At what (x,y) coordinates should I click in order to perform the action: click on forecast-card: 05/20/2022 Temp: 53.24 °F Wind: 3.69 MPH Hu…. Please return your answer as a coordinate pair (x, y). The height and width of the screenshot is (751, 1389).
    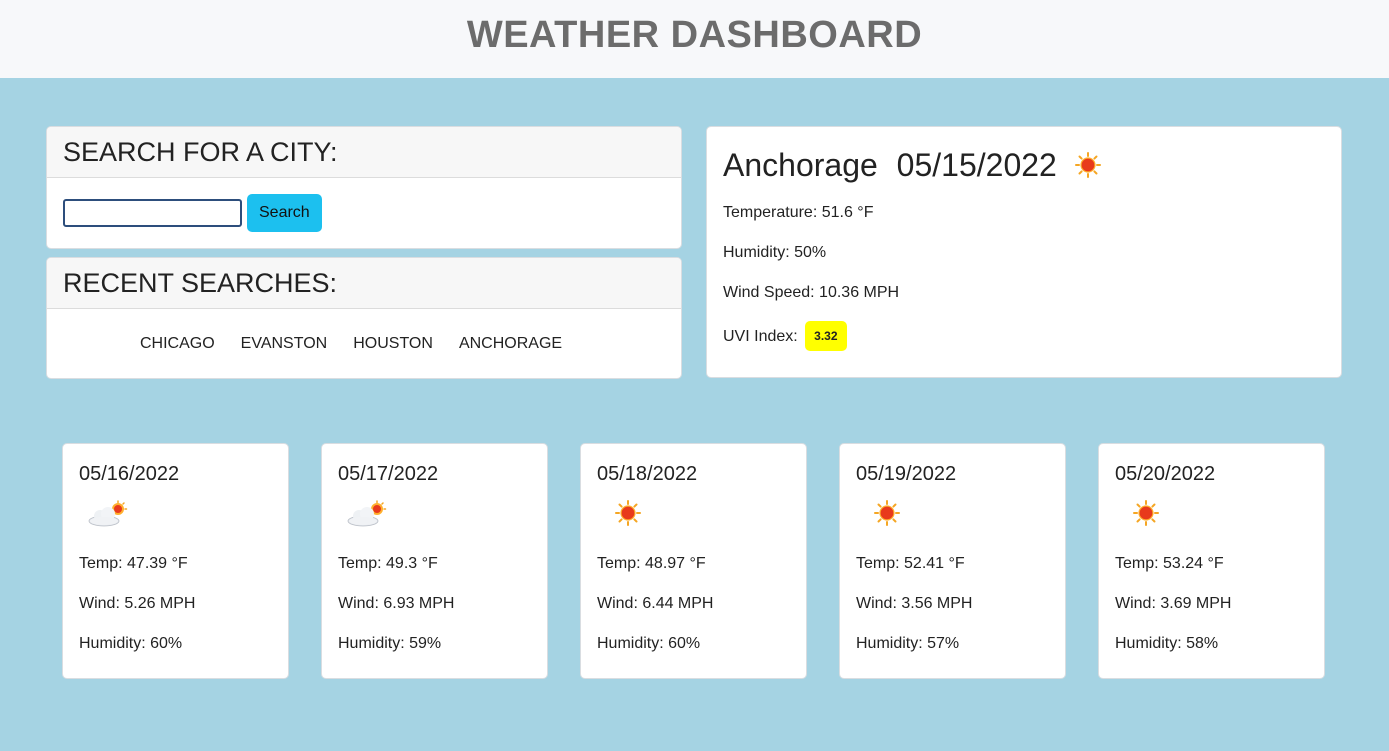
    Looking at the image, I should click on (1211, 561).